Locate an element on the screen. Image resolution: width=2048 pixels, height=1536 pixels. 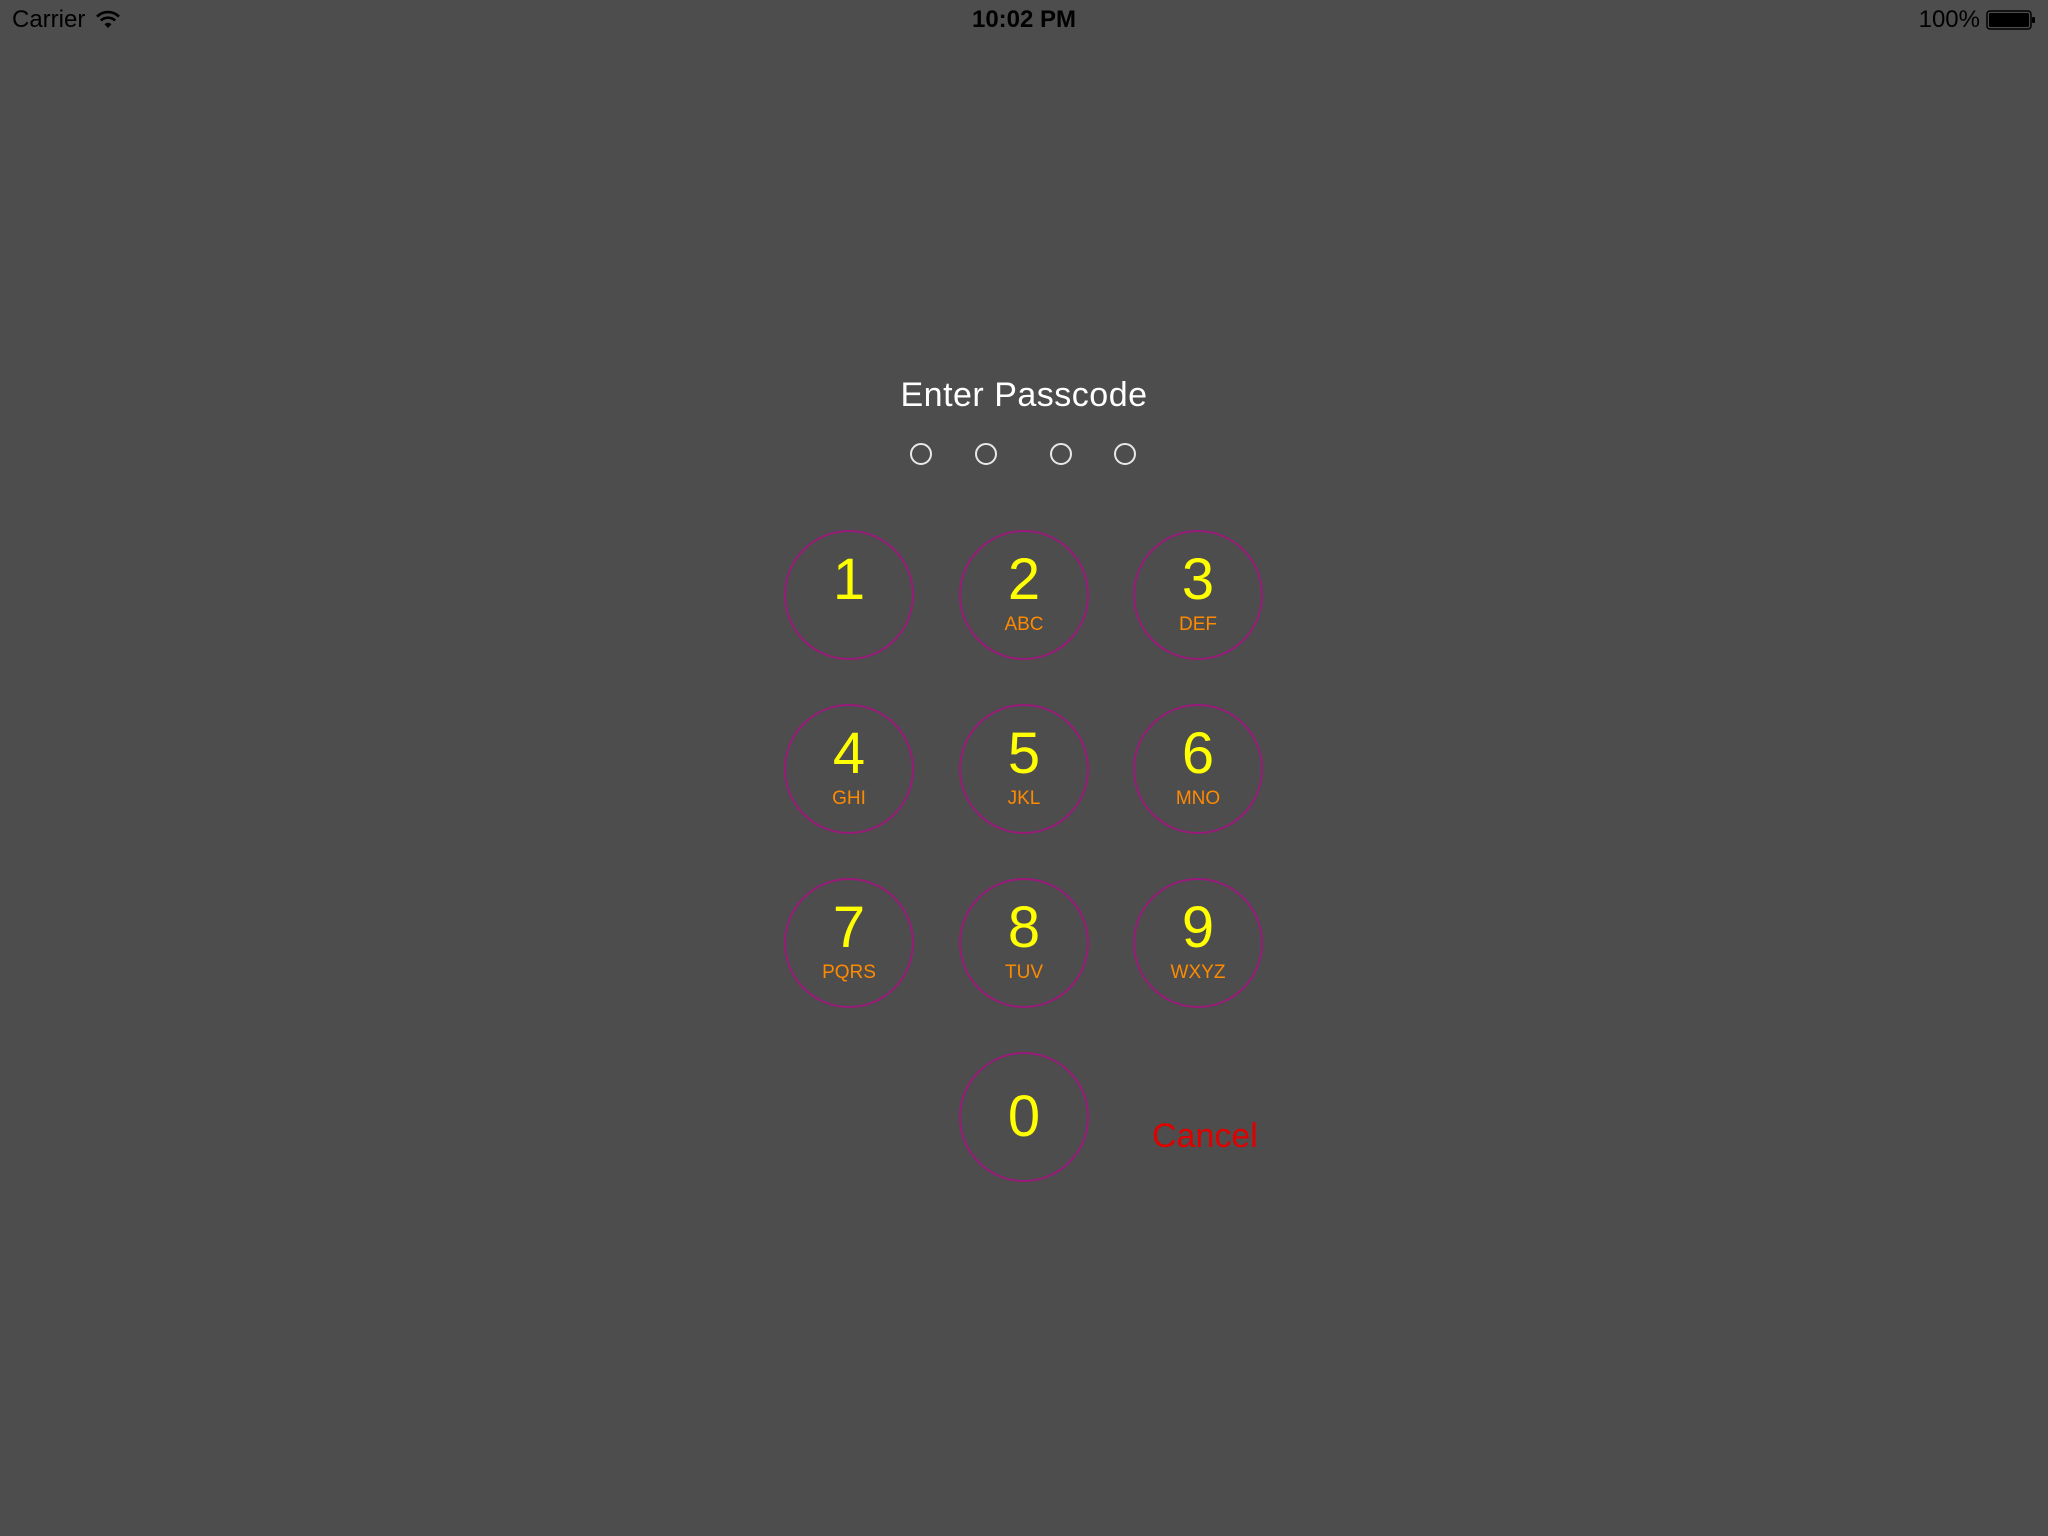
key-digit: 4 is located at coordinates (849, 753).